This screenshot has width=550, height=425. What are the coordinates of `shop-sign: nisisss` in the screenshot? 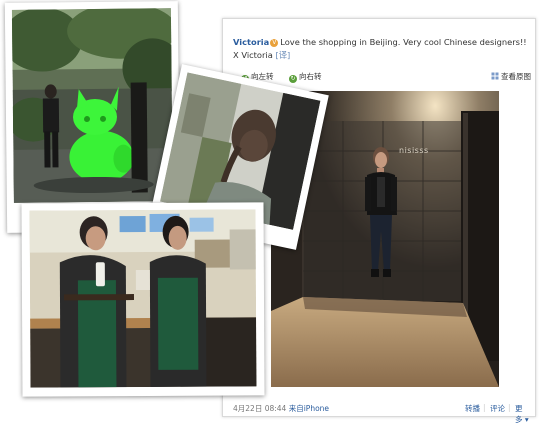 It's located at (414, 150).